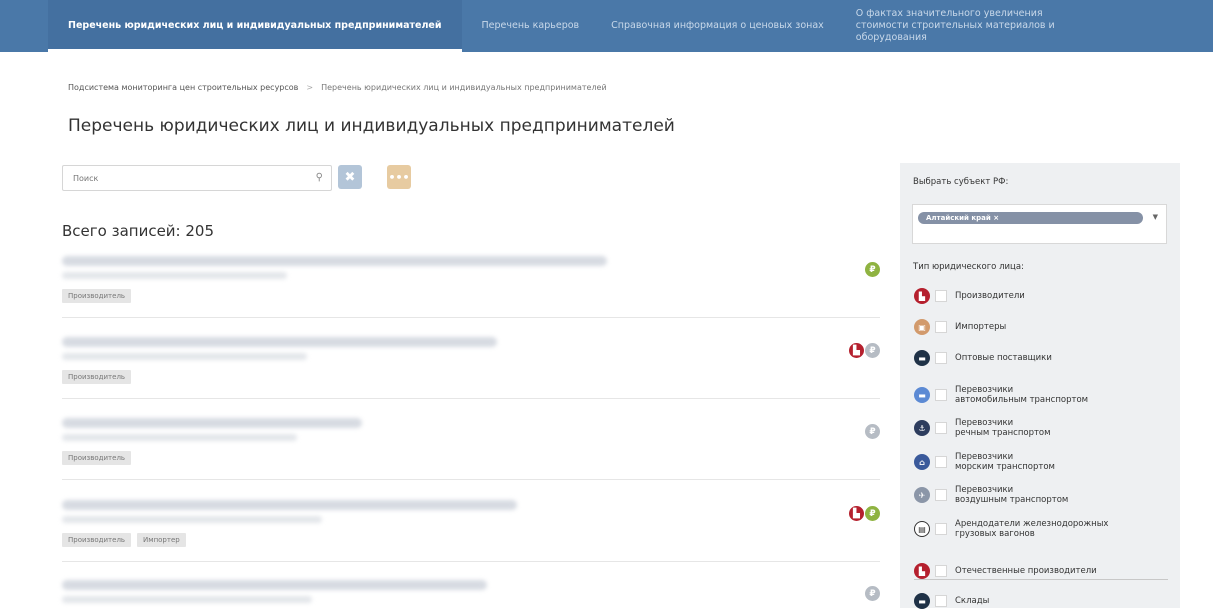 The width and height of the screenshot is (1213, 610). Describe the element at coordinates (968, 267) in the screenshot. I see `entity-type-label: Тип юридического лица:` at that location.